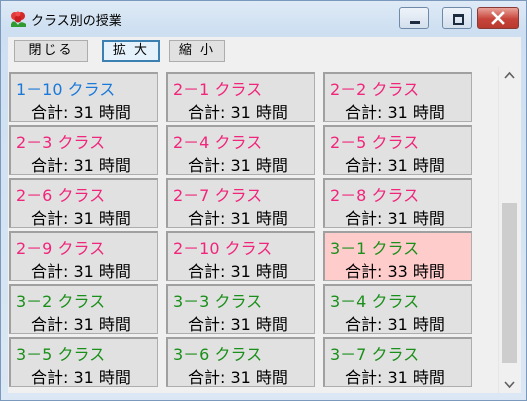 This screenshot has width=527, height=401. What do you see at coordinates (395, 271) in the screenshot?
I see `class-total: 合計: 33 時間` at bounding box center [395, 271].